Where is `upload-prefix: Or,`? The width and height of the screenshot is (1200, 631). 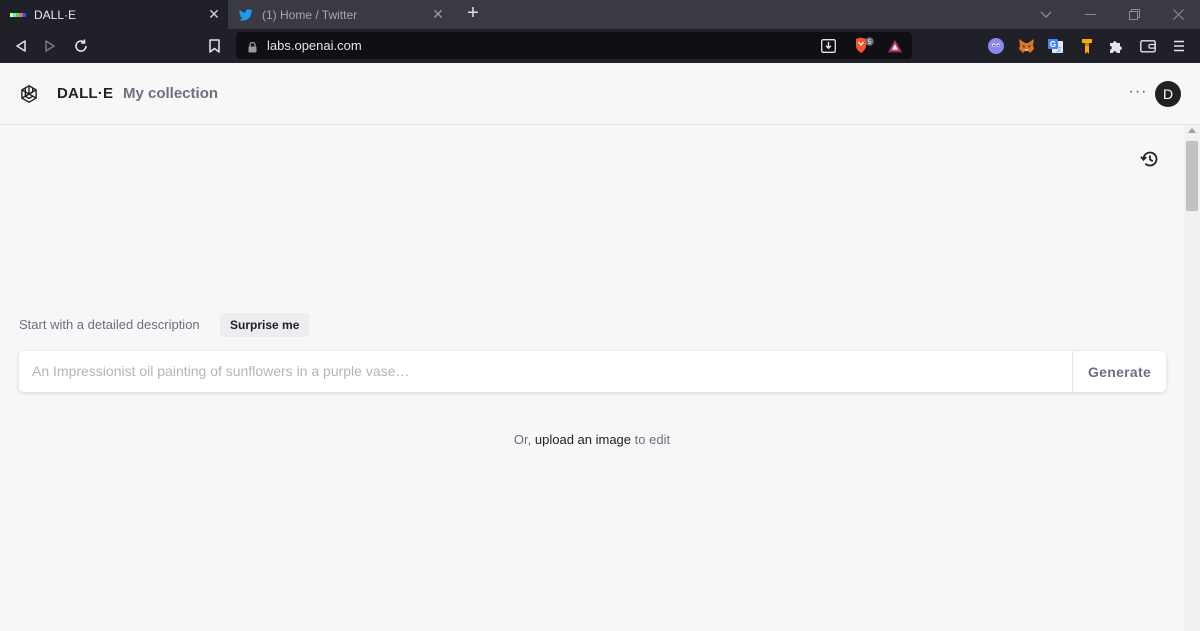 upload-prefix: Or, is located at coordinates (522, 439).